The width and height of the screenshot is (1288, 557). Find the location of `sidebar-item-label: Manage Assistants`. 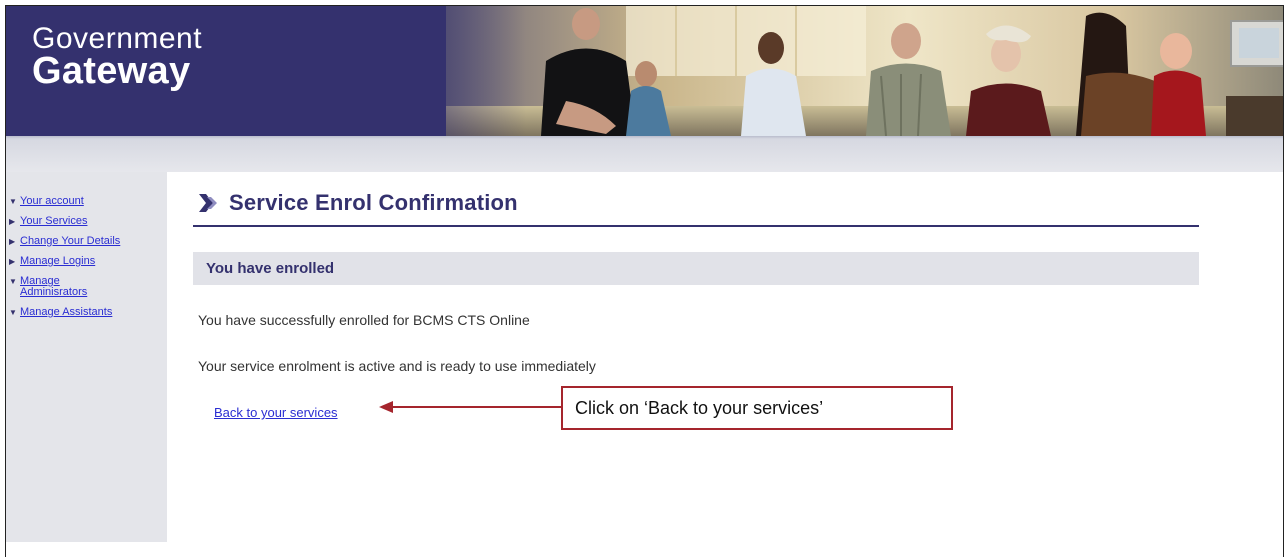

sidebar-item-label: Manage Assistants is located at coordinates (66, 312).